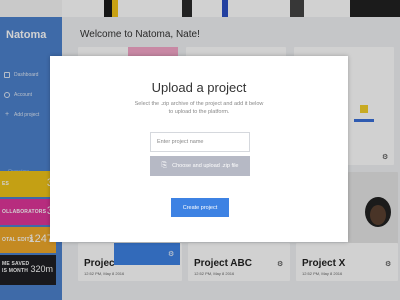  Describe the element at coordinates (205, 166) in the screenshot. I see `upload-zip-label: Choose and upload .zip file` at that location.